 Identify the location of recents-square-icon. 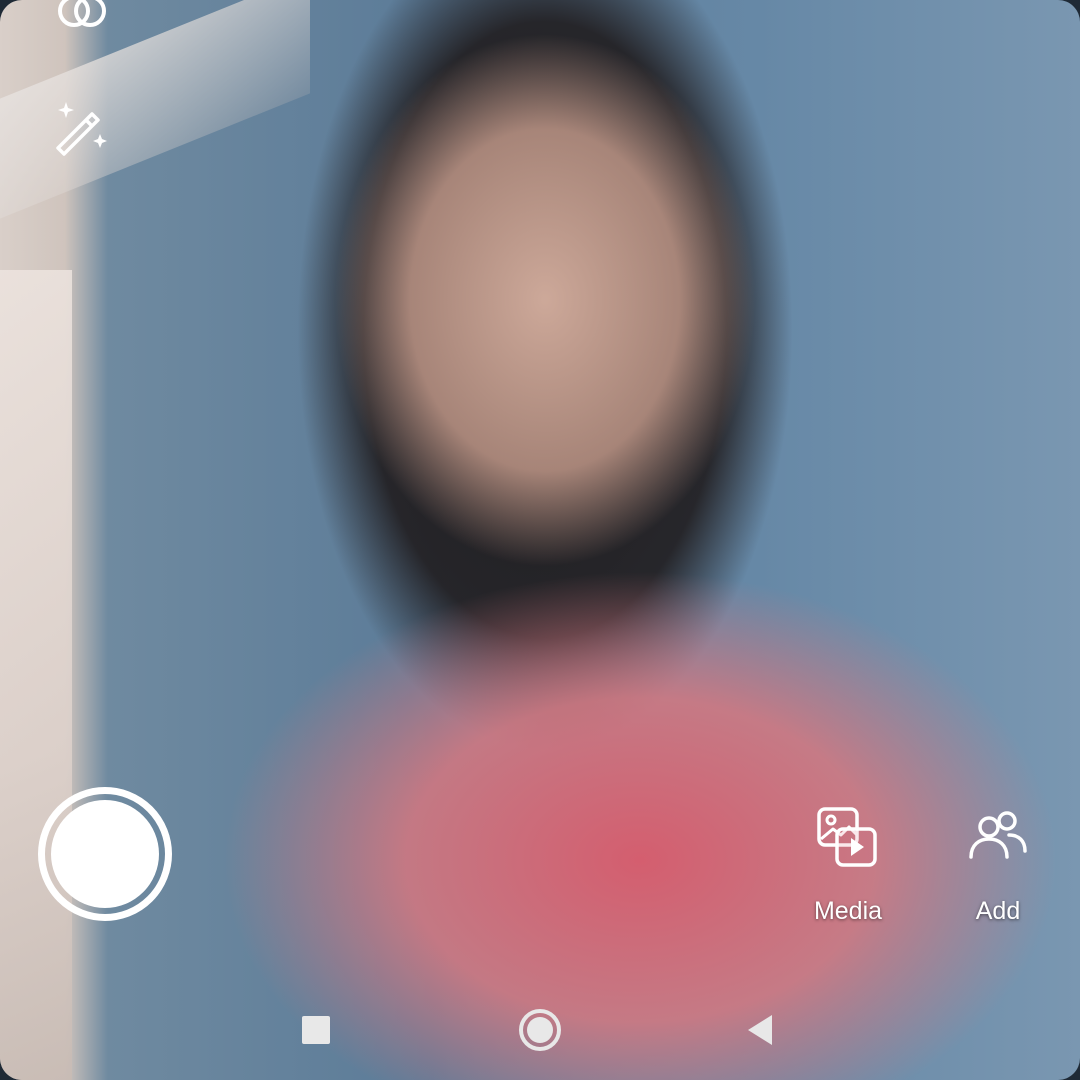
(316, 1030).